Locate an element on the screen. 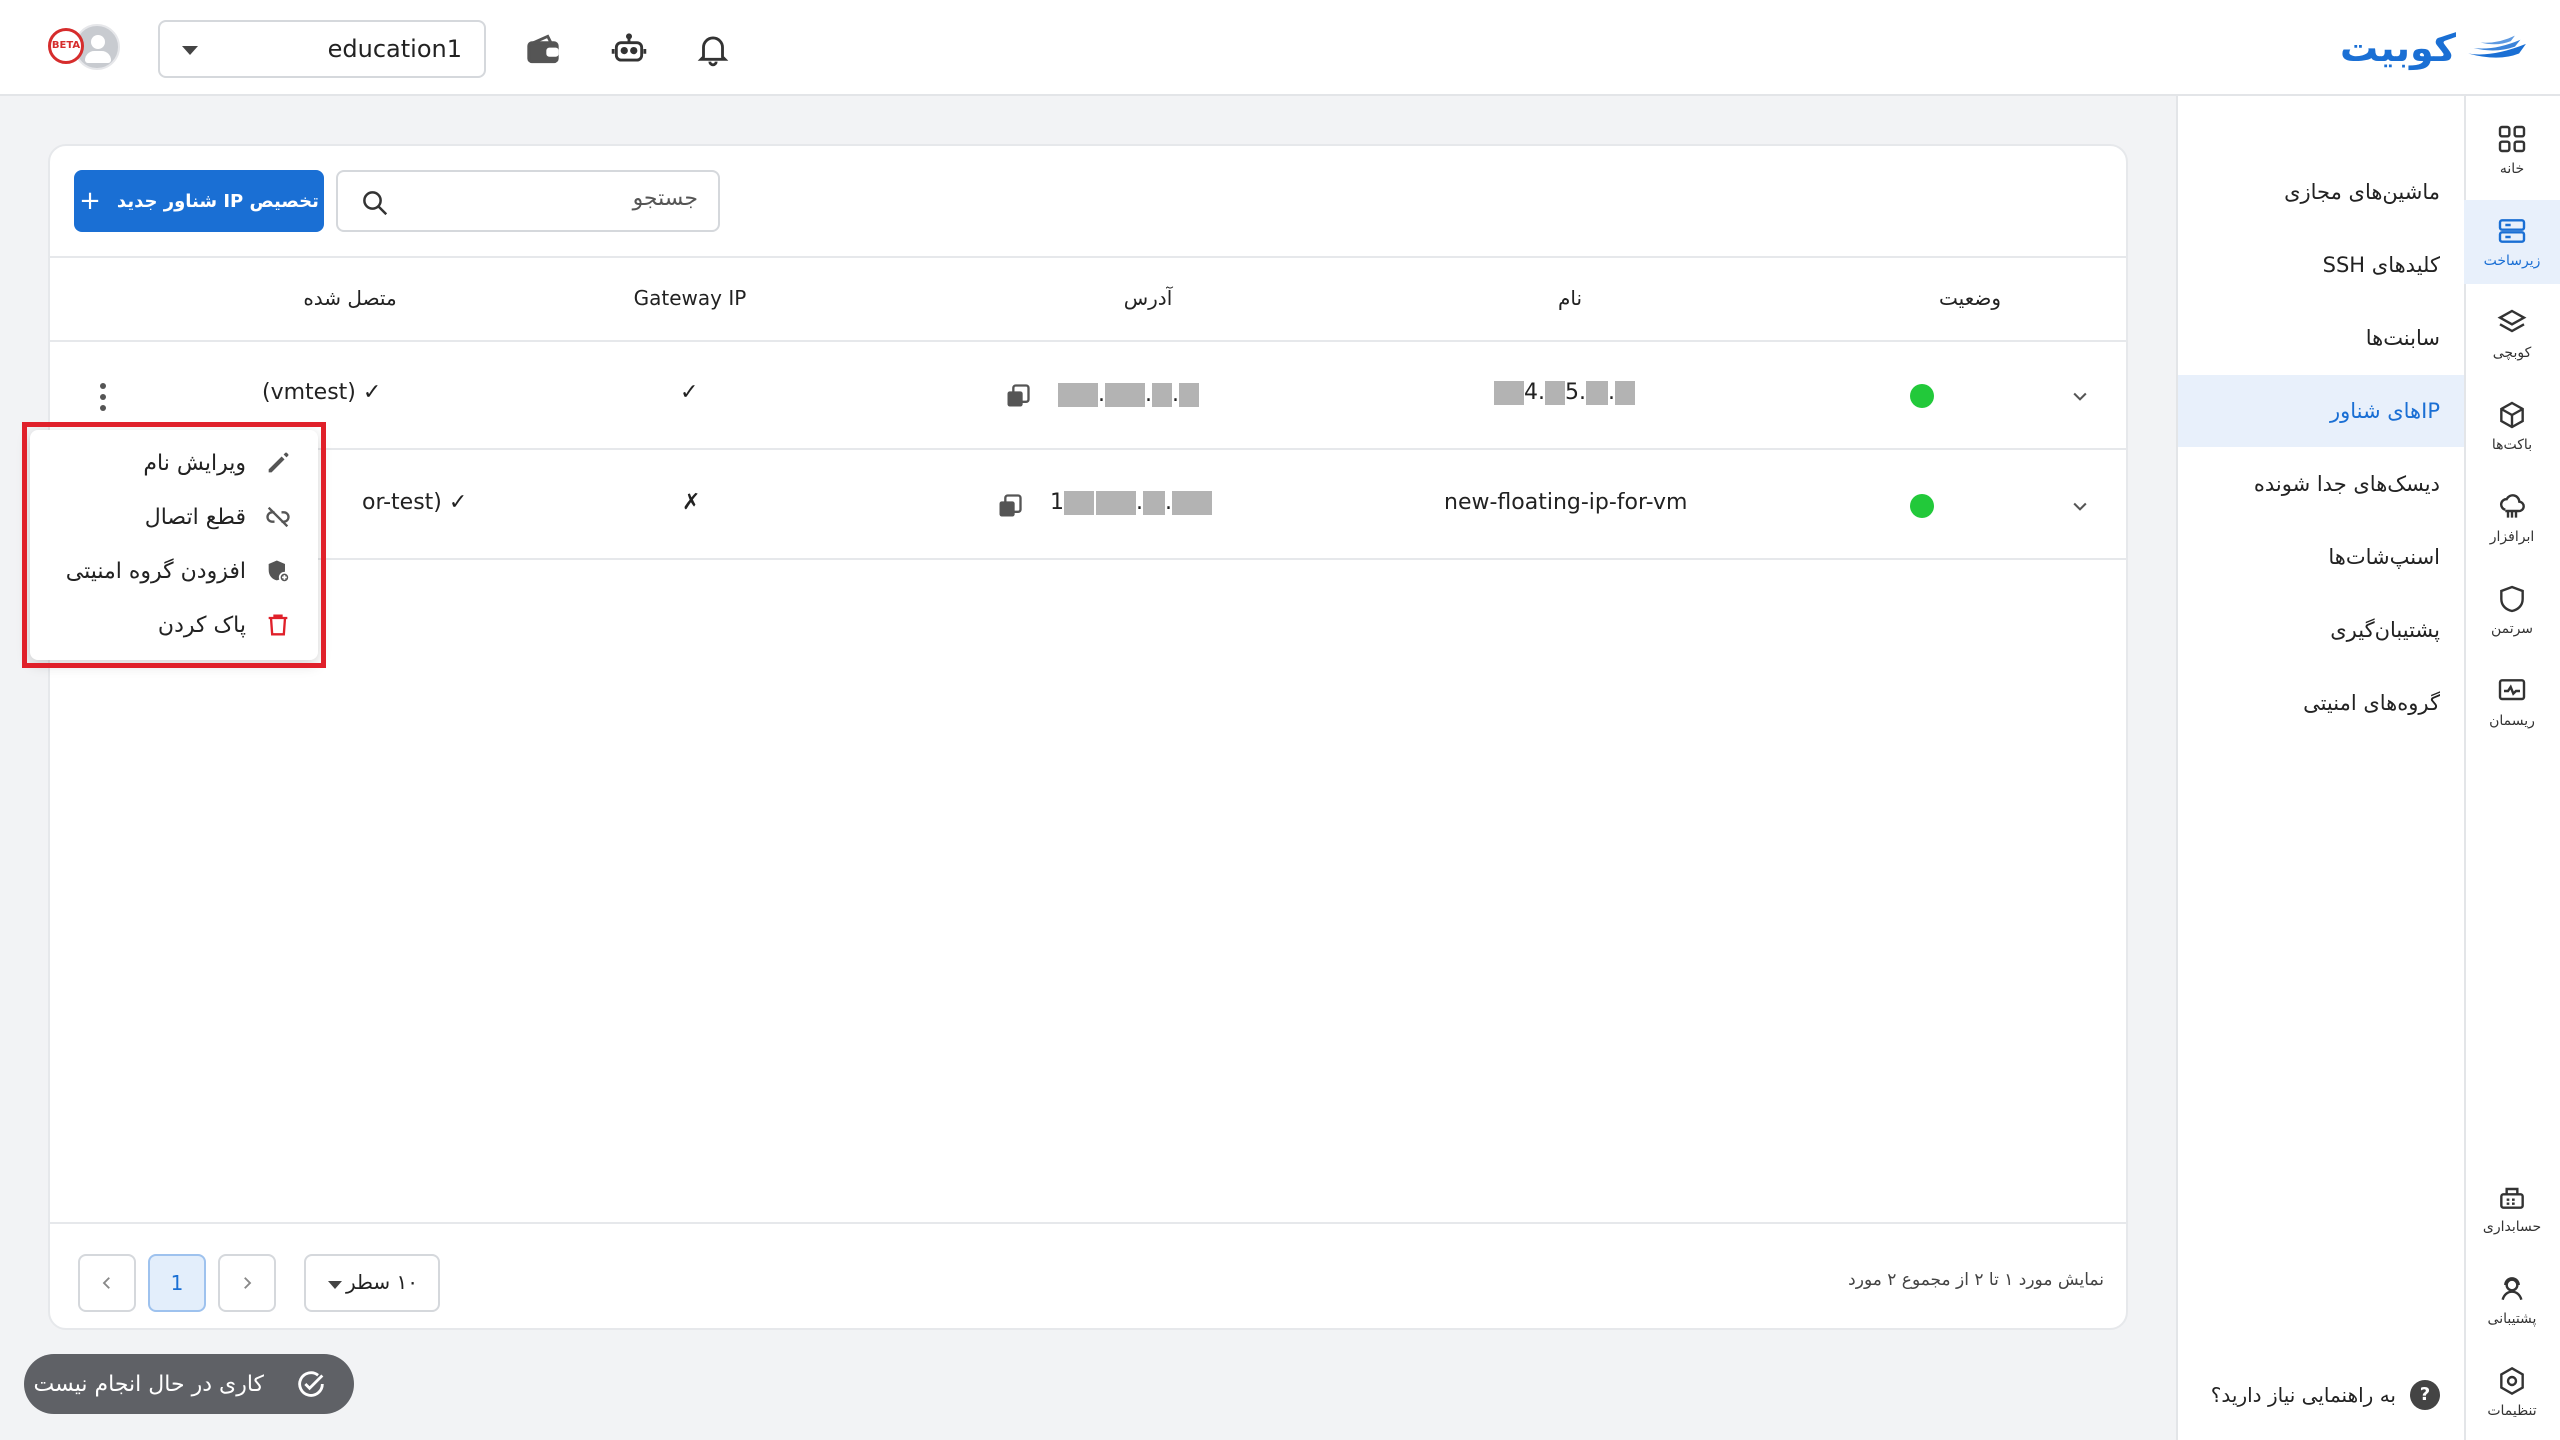 The image size is (2560, 1440). task-status-text: کاری در حال انجام نیست is located at coordinates (148, 1384).